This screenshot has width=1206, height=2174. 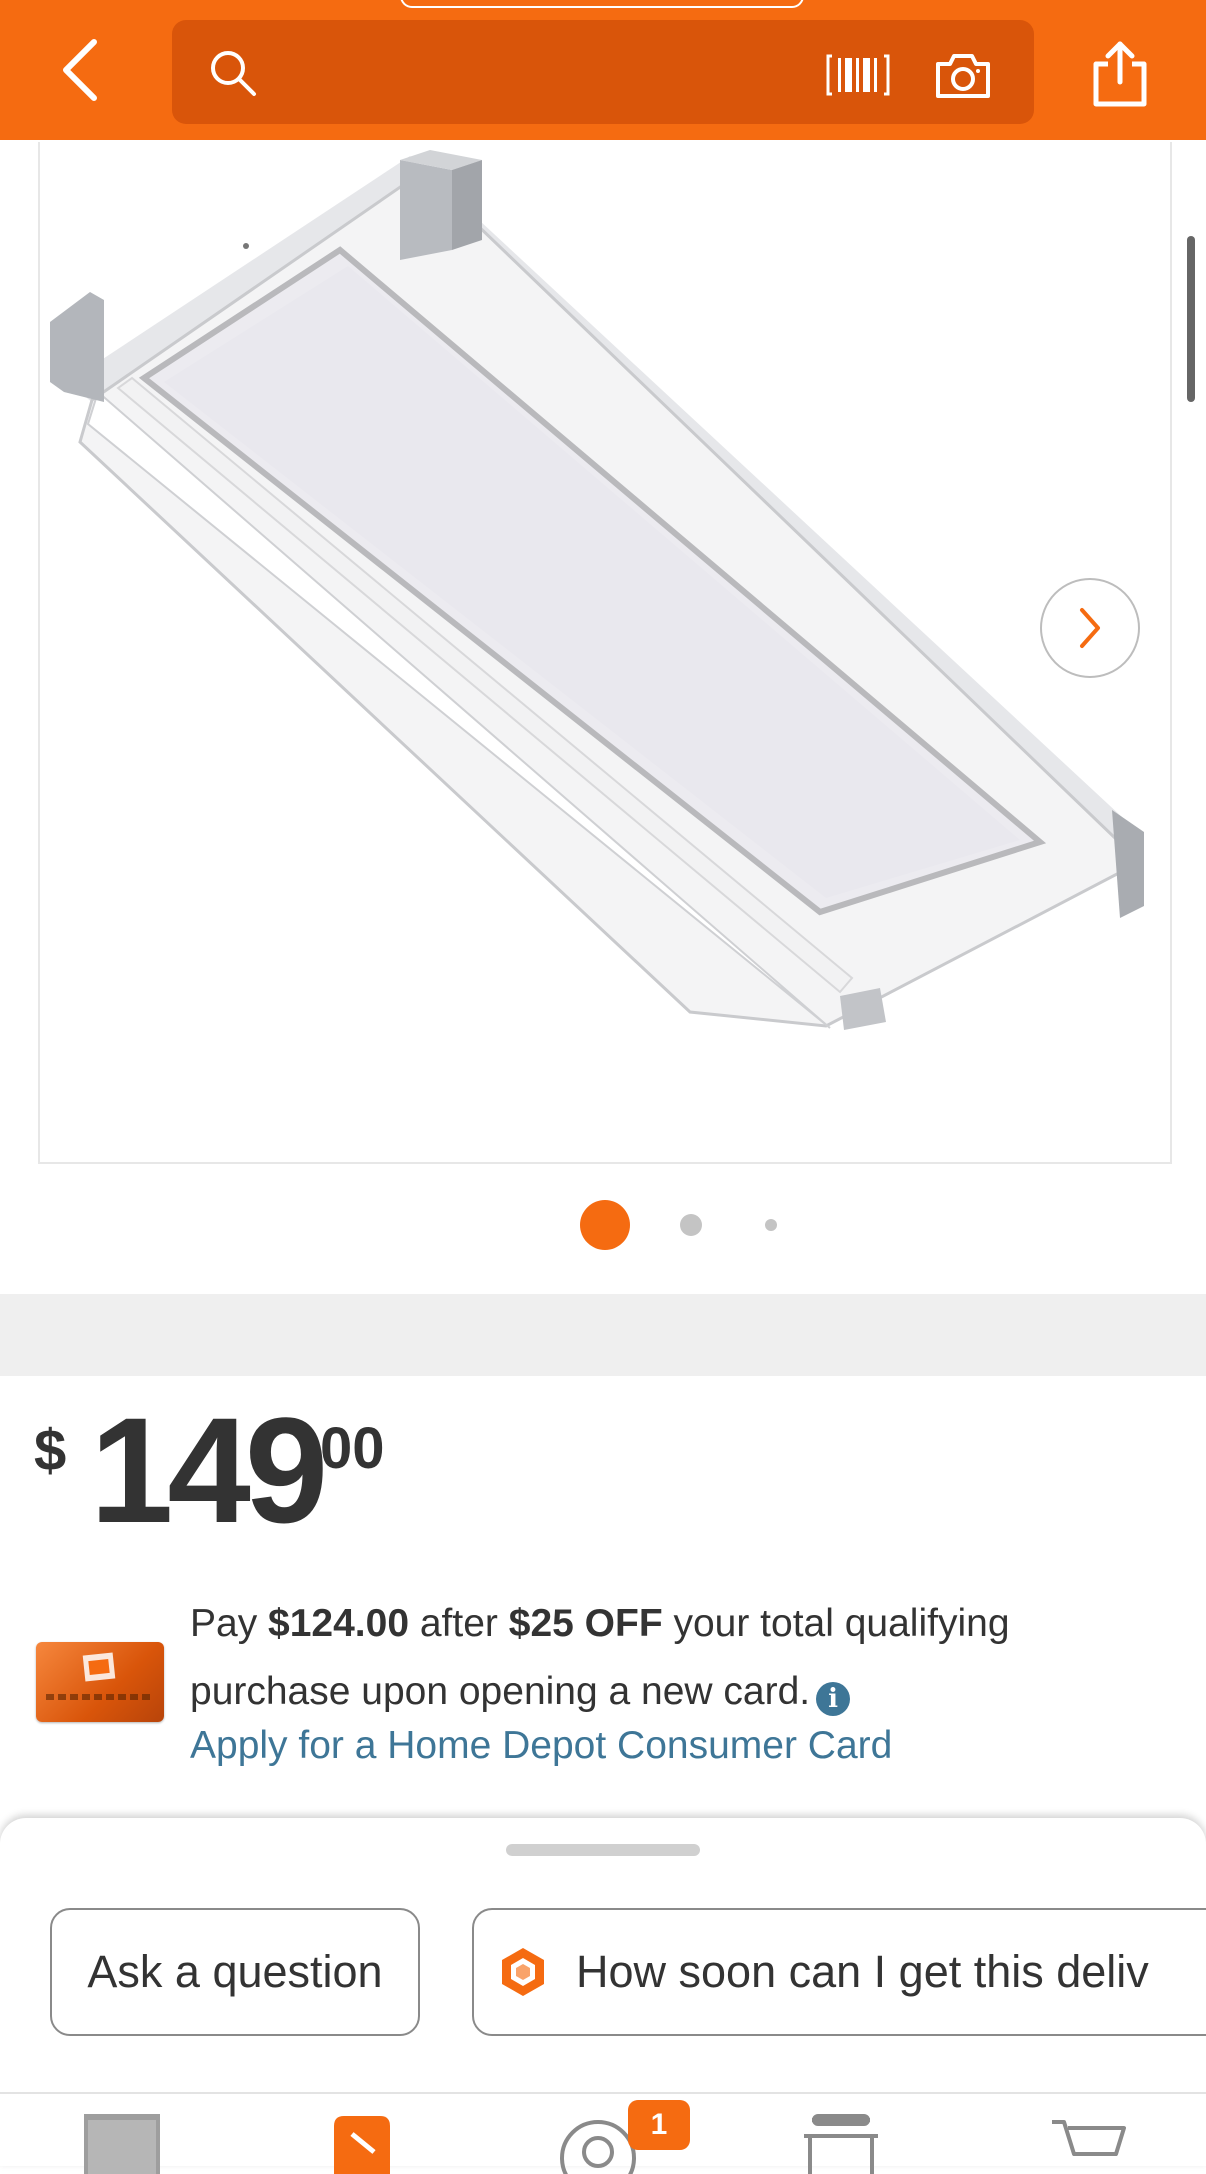 I want to click on promo-discount: $25 OFF, so click(x=585, y=1623).